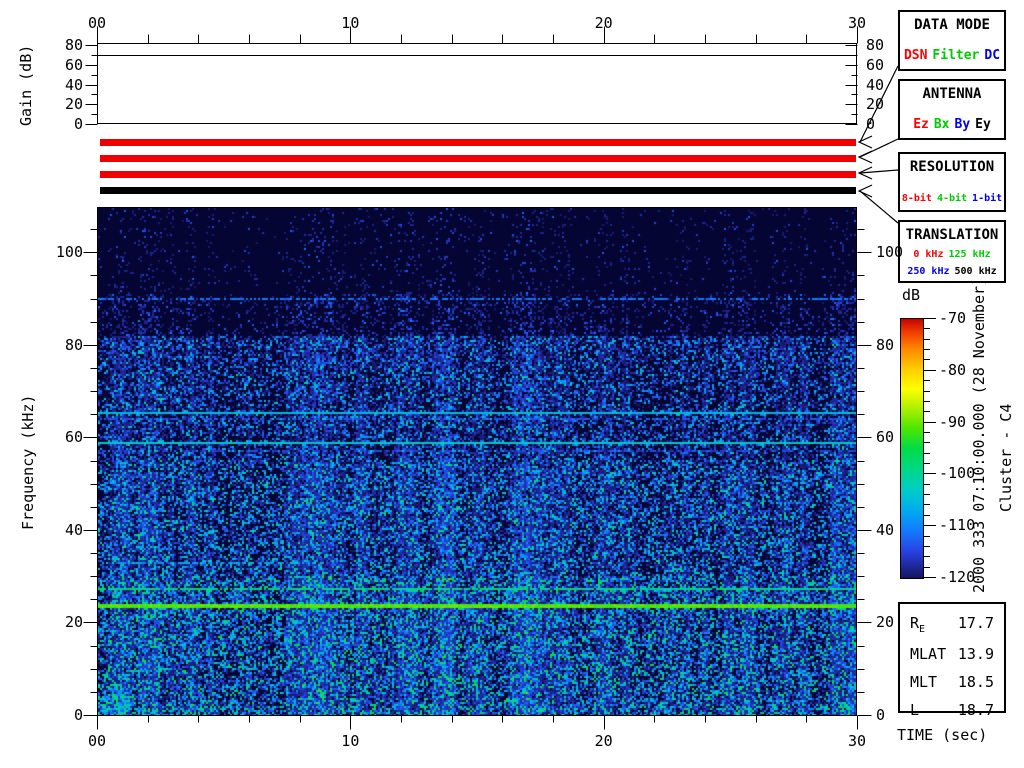 The image size is (1024, 768). I want to click on gain-tick-label-left: 80, so click(73, 45).